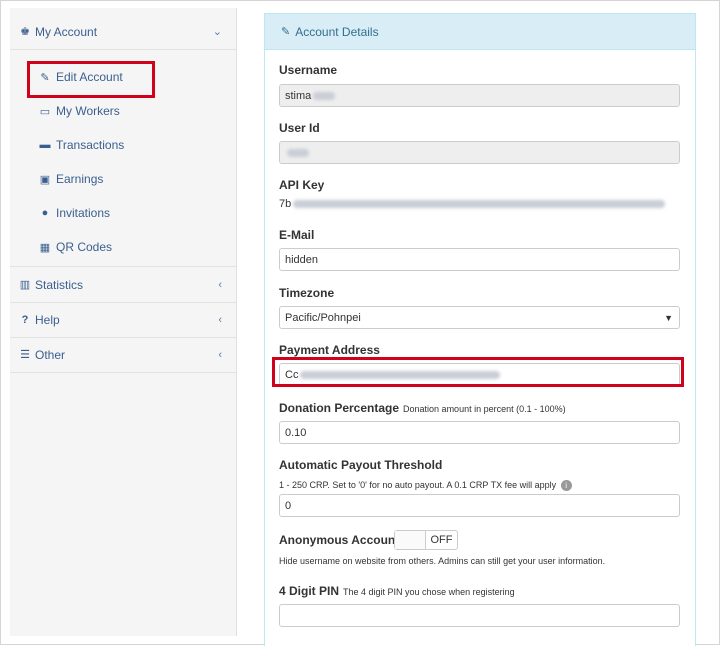  I want to click on payout-label: Automatic Payout Threshold, so click(361, 465).